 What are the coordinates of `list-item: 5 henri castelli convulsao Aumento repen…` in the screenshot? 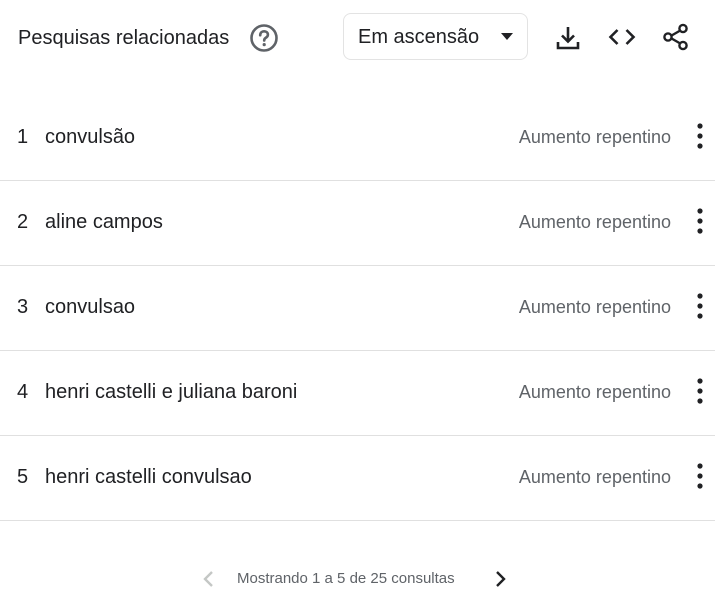 It's located at (357, 478).